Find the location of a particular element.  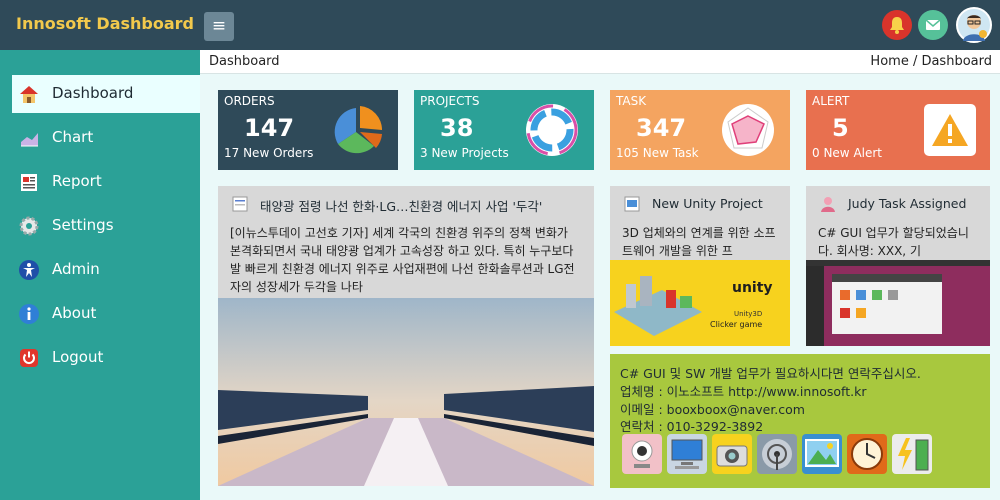

report-icon is located at coordinates (29, 182).